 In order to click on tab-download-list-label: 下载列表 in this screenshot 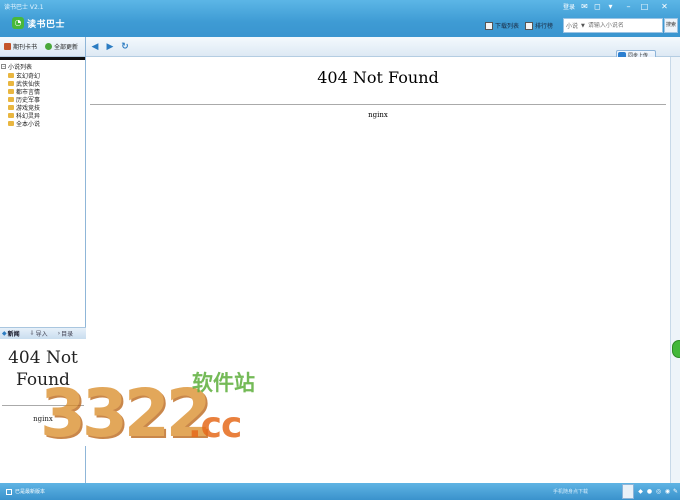, I will do `click(507, 26)`.